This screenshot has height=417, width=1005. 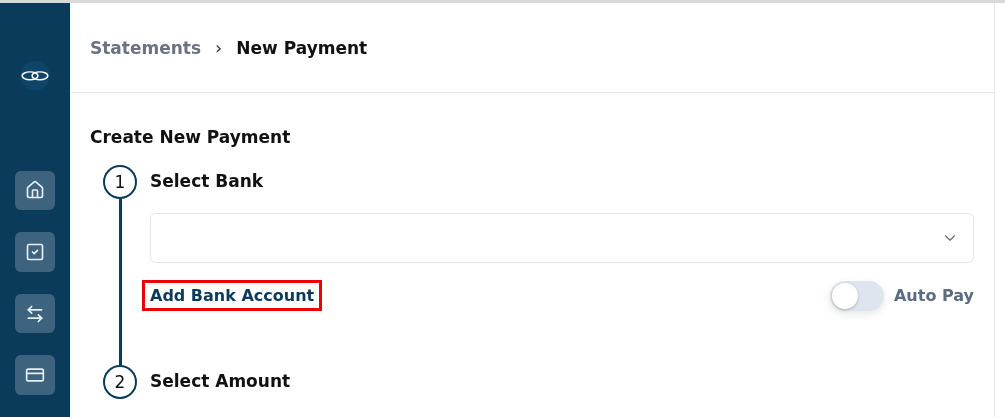 What do you see at coordinates (120, 182) in the screenshot?
I see `step-number: 1` at bounding box center [120, 182].